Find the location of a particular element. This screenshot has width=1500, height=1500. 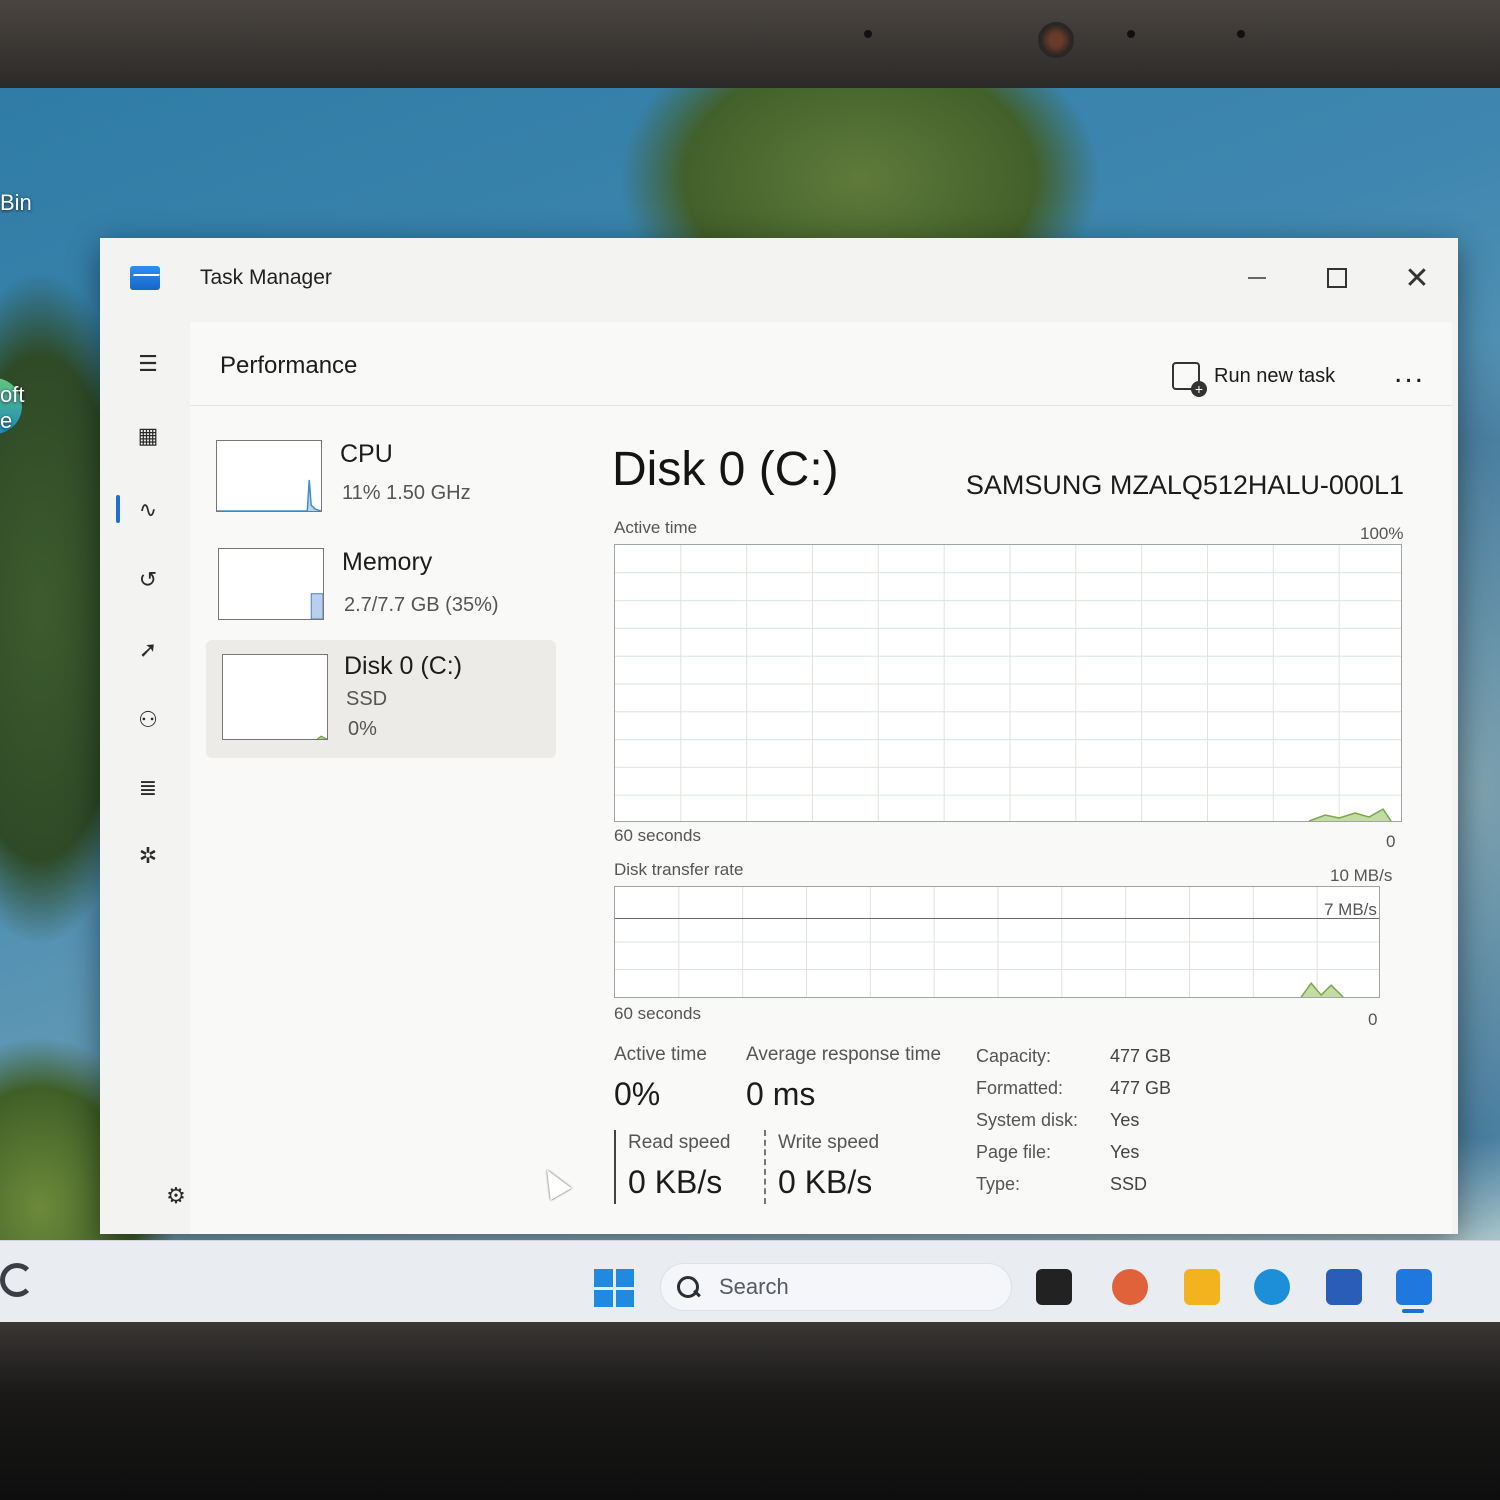

property-key: Page file: is located at coordinates (1014, 1152).